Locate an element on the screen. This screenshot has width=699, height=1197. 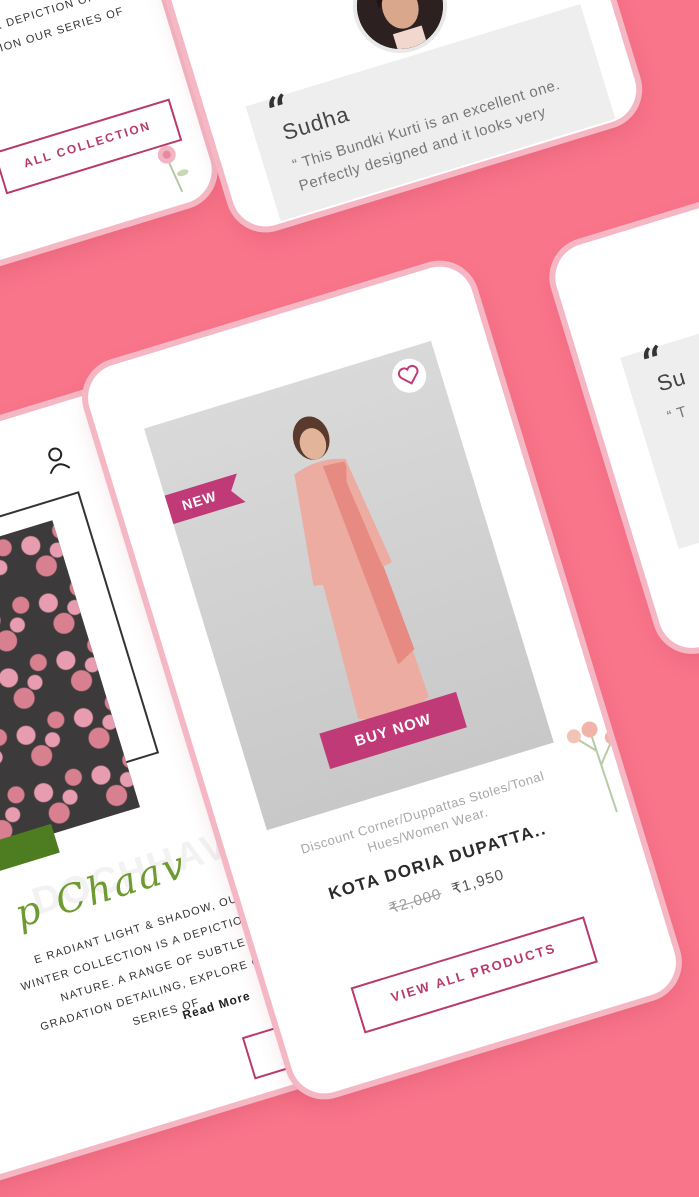
review-card-right: “ Su “ T is located at coordinates (659, 410).